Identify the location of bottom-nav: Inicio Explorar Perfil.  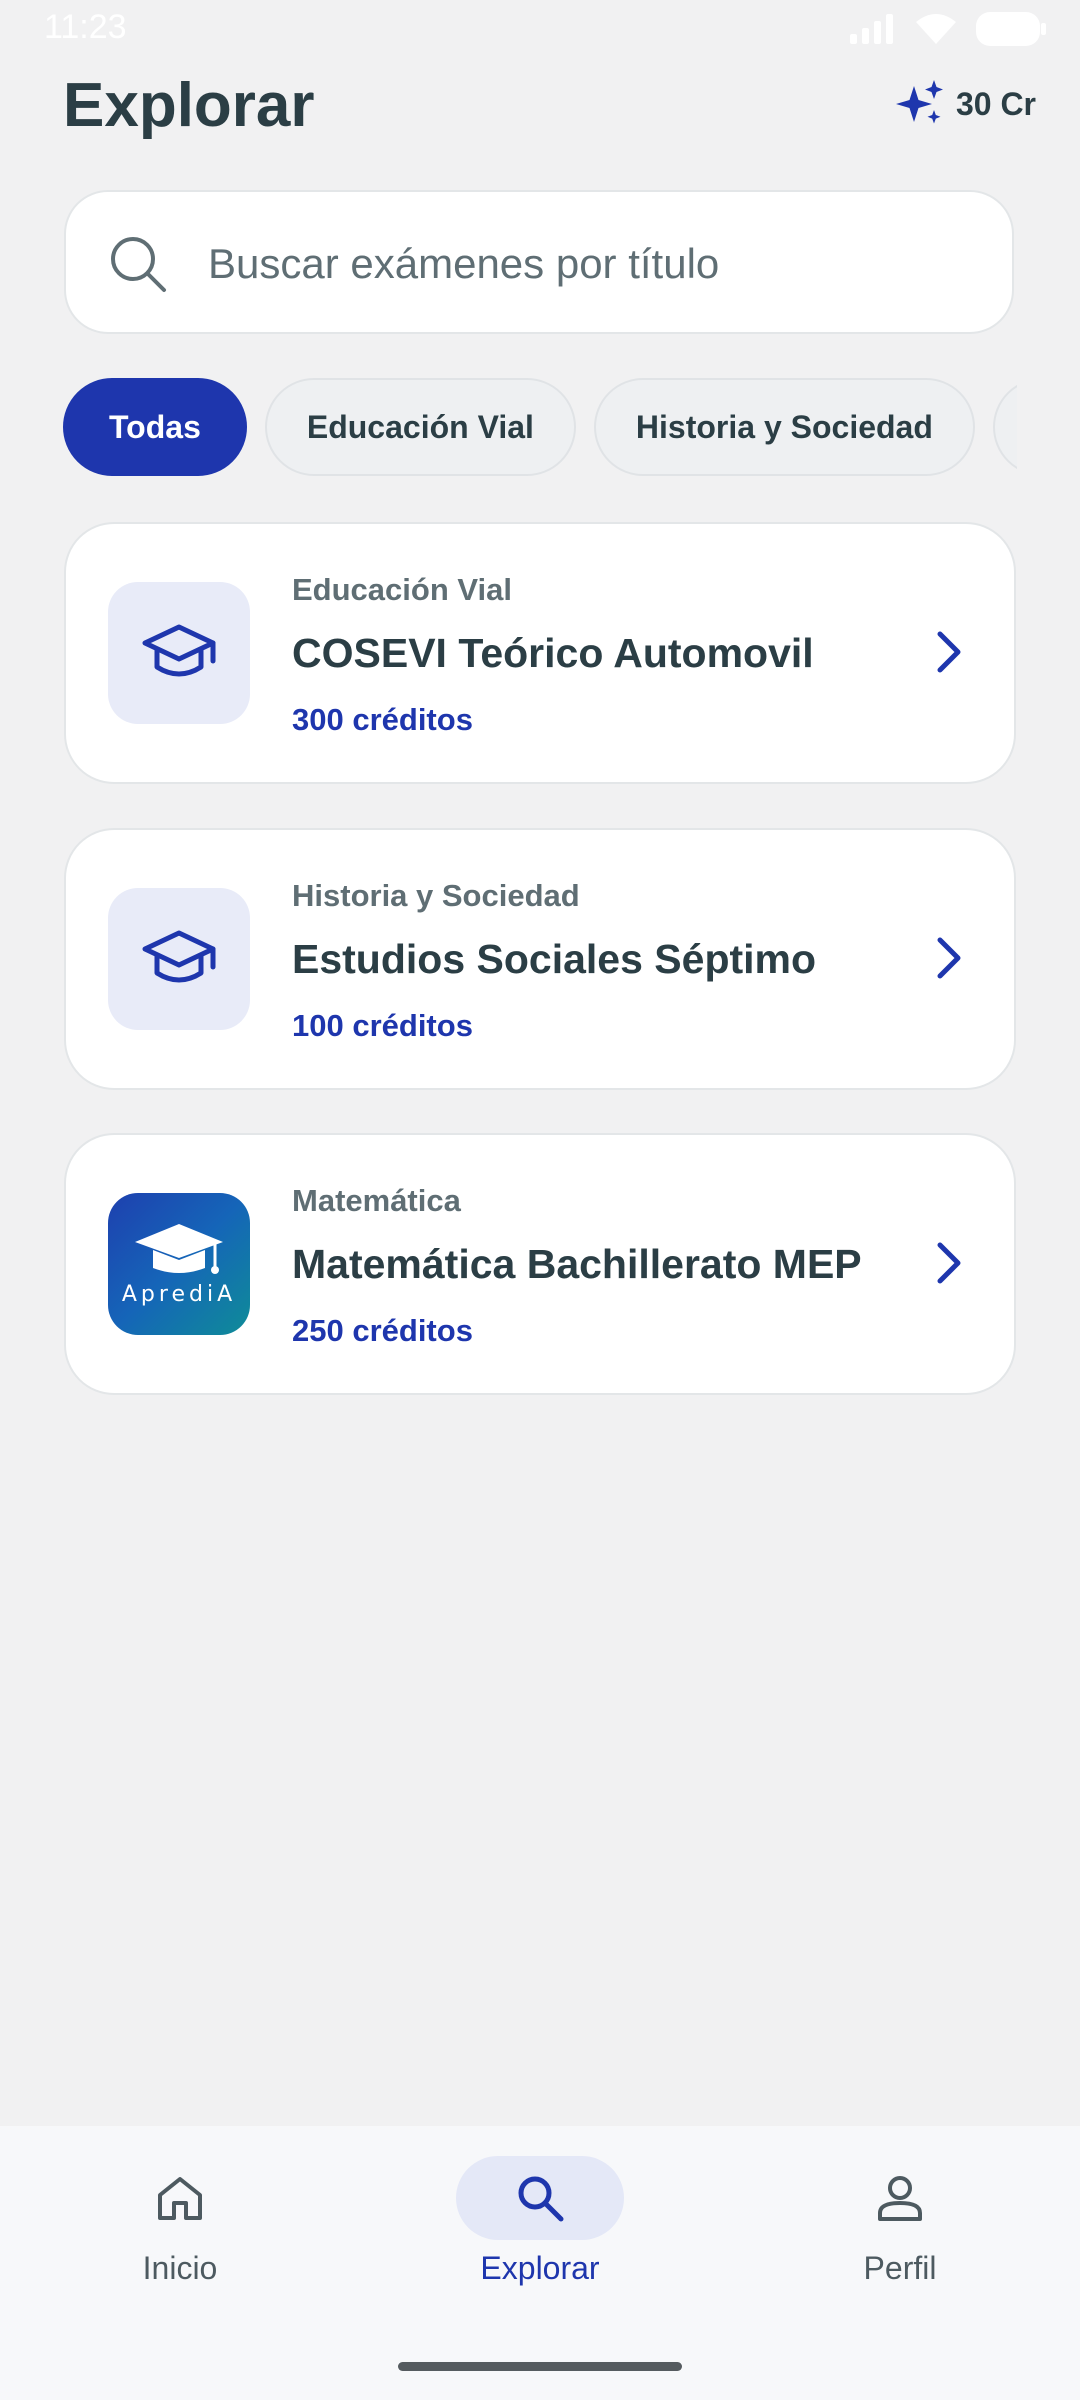
(540, 2263).